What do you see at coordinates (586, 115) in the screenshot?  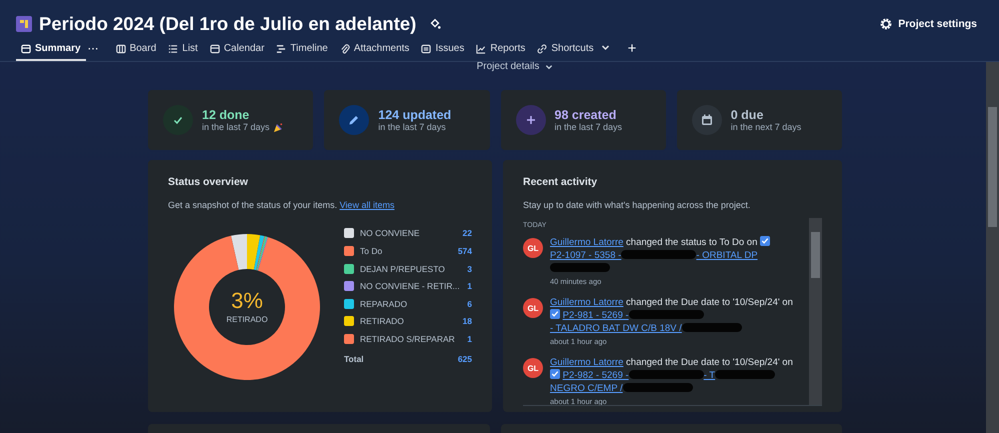 I see `stat-value: 98 created` at bounding box center [586, 115].